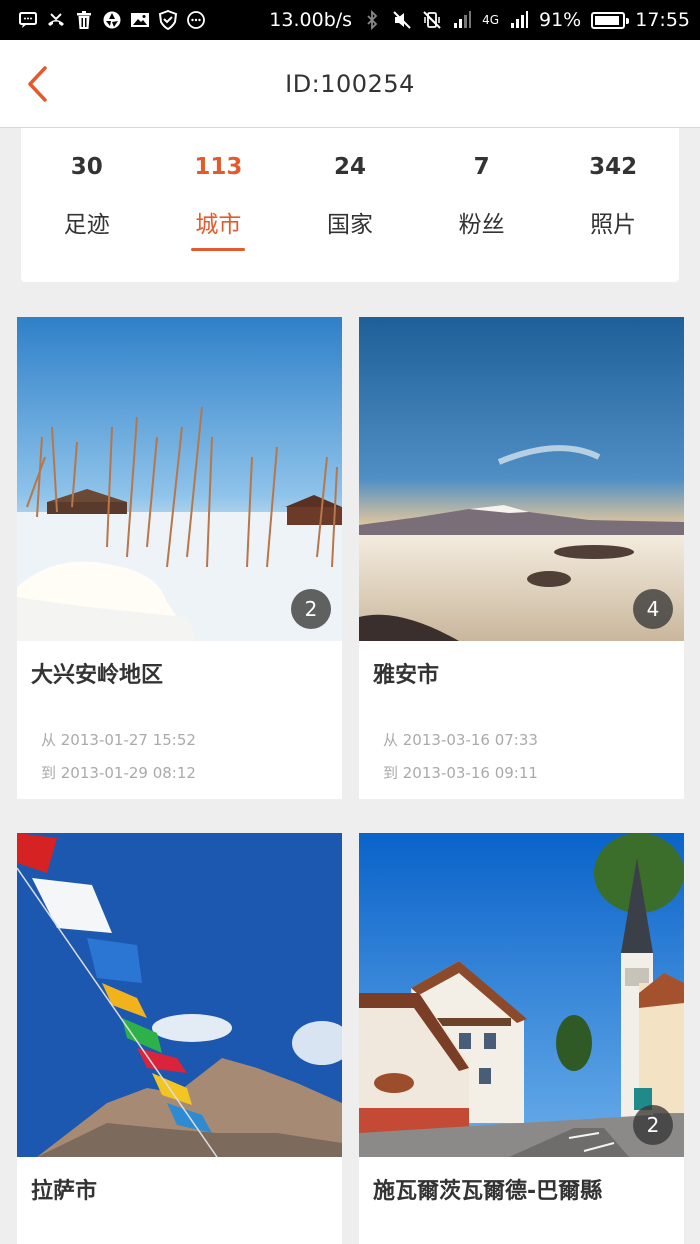  What do you see at coordinates (311, 20) in the screenshot?
I see `net-speed: 13.00b/s` at bounding box center [311, 20].